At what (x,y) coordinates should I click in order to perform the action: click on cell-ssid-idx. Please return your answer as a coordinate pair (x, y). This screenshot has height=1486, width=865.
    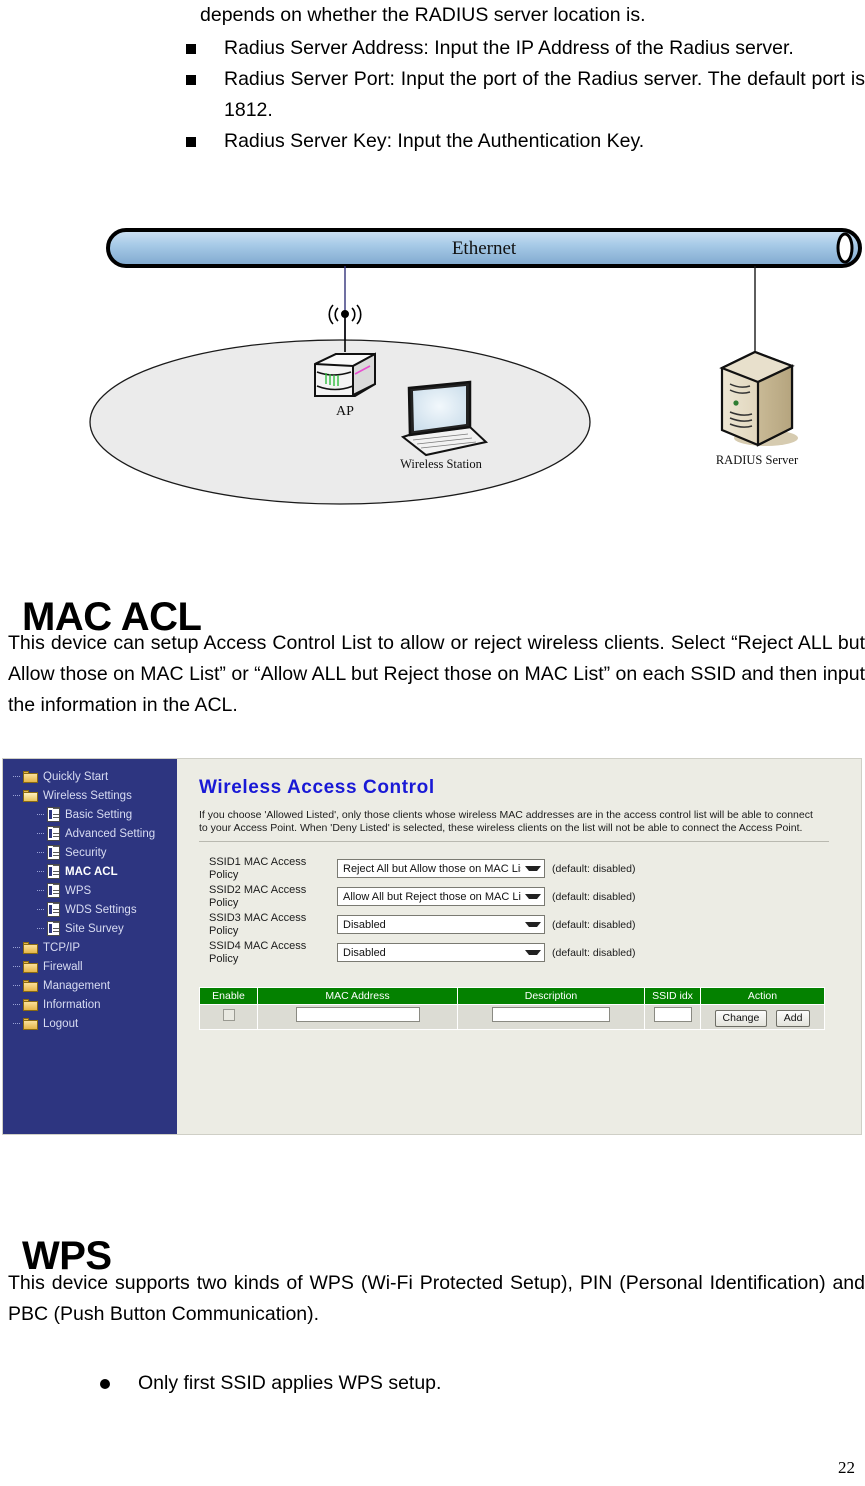
    Looking at the image, I should click on (672, 1017).